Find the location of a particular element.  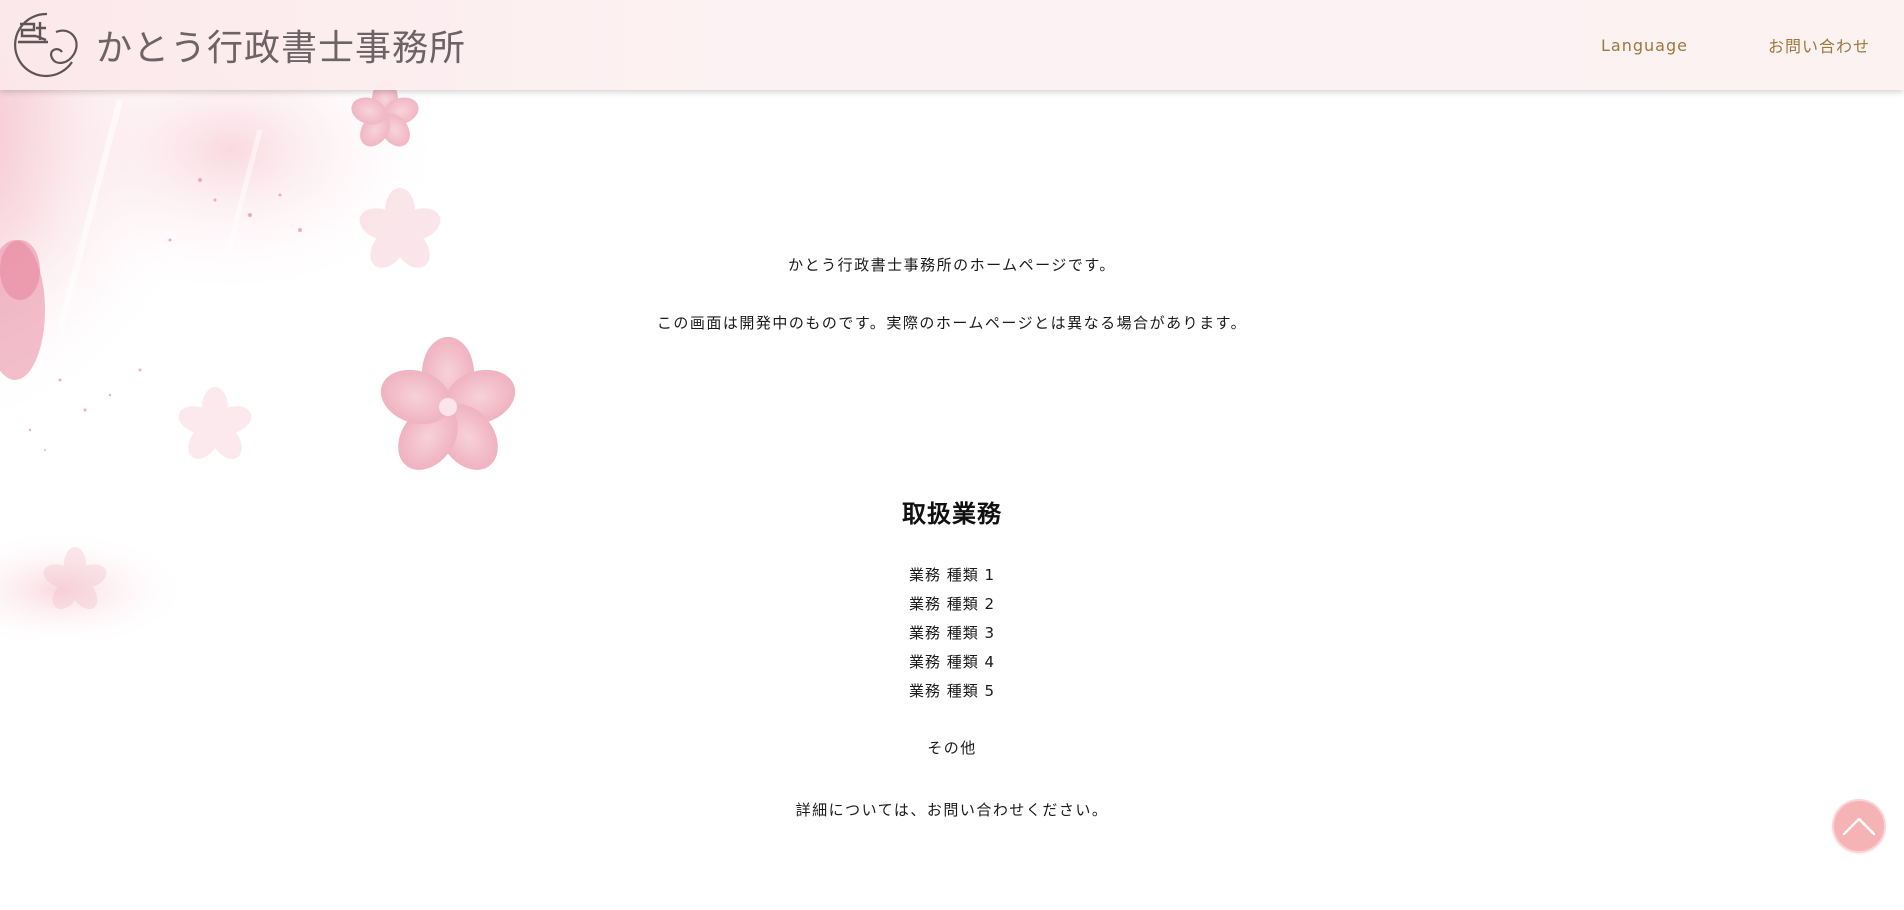

logo-emblem-icon is located at coordinates (46, 45).